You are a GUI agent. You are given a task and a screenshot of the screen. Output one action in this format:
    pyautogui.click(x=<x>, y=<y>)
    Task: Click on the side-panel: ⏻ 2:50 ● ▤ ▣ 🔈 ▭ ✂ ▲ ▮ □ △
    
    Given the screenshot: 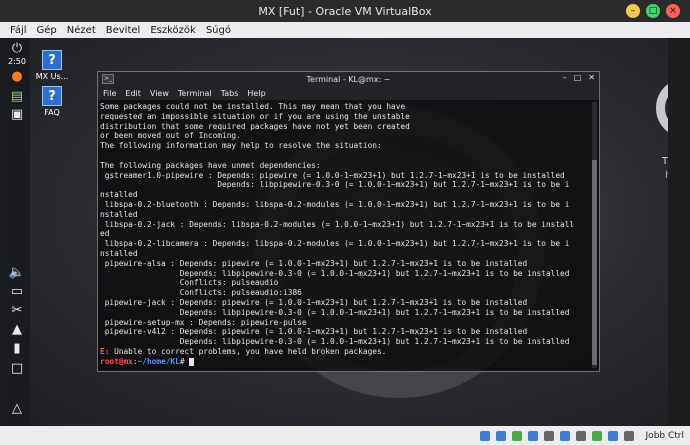 What is the action you would take?
    pyautogui.click(x=17, y=232)
    